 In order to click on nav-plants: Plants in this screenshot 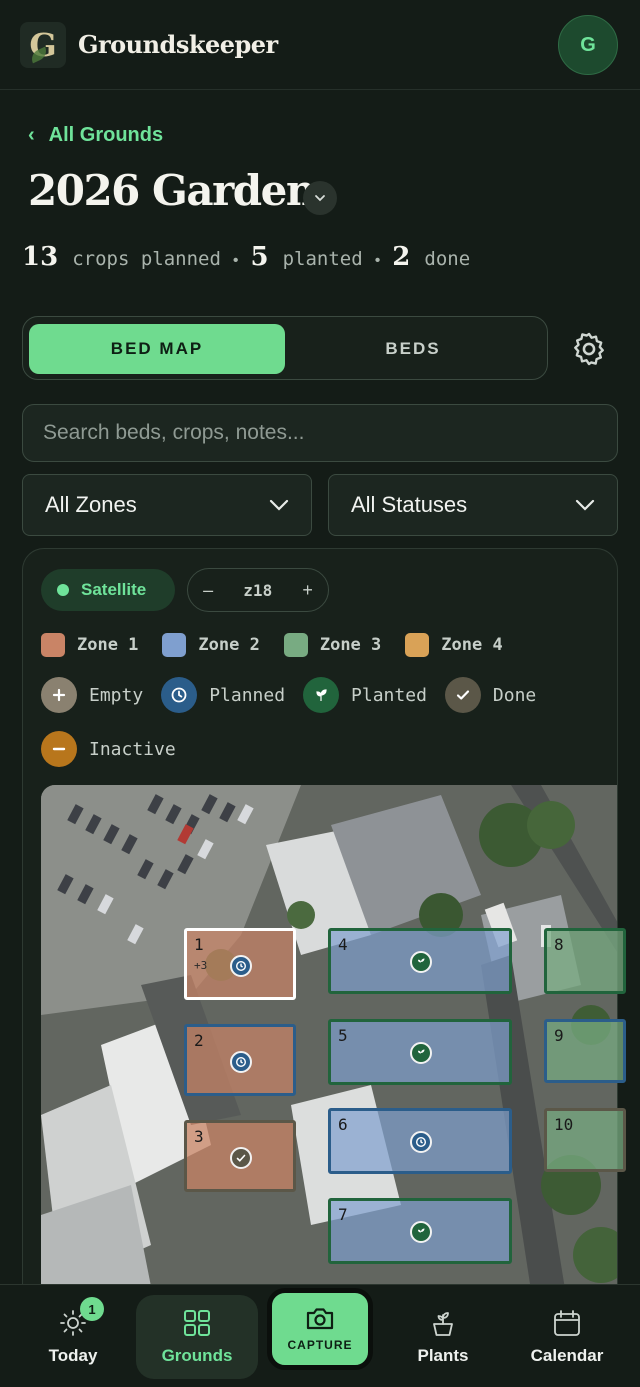, I will do `click(443, 1336)`.